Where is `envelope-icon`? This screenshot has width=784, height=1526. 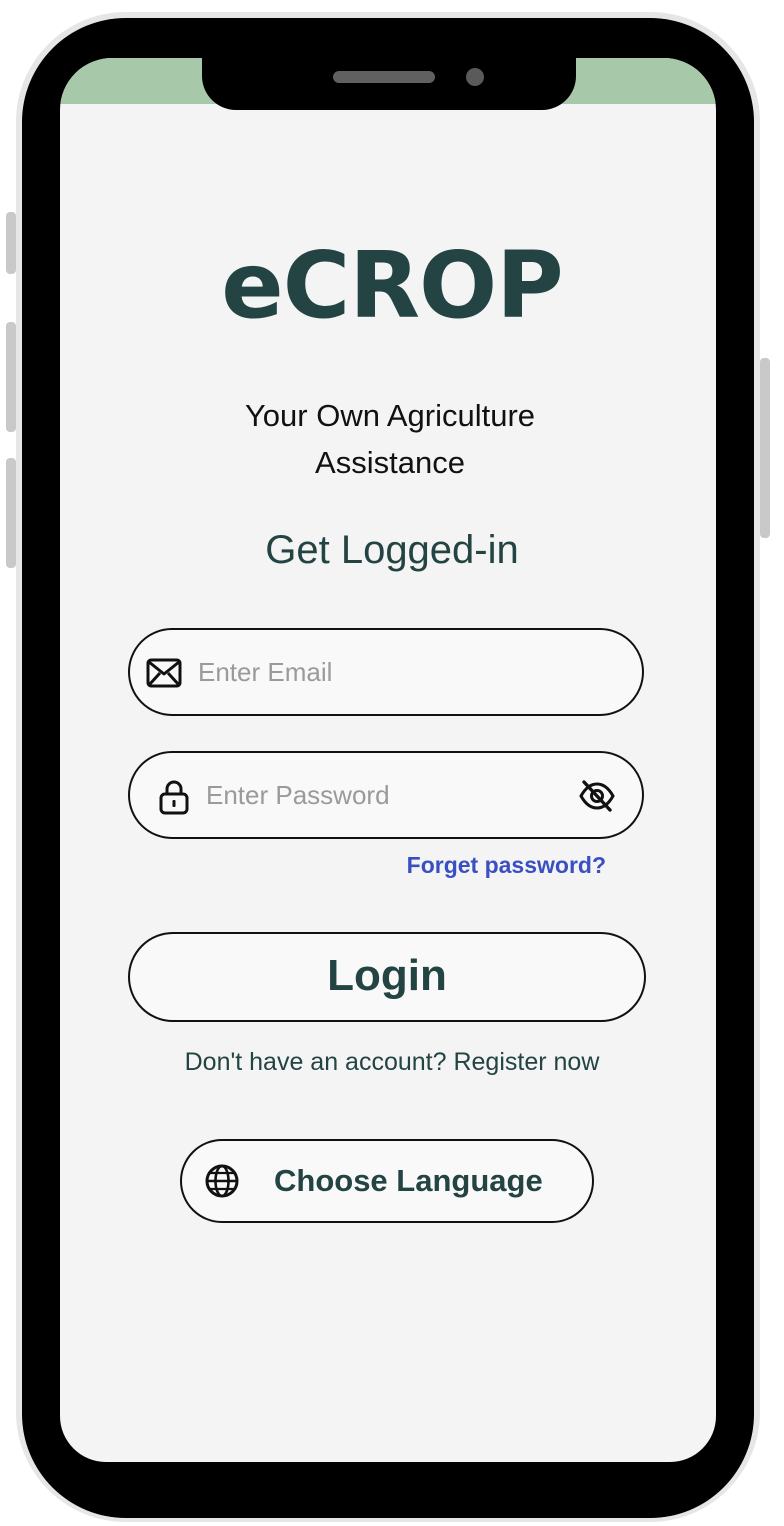
envelope-icon is located at coordinates (164, 673).